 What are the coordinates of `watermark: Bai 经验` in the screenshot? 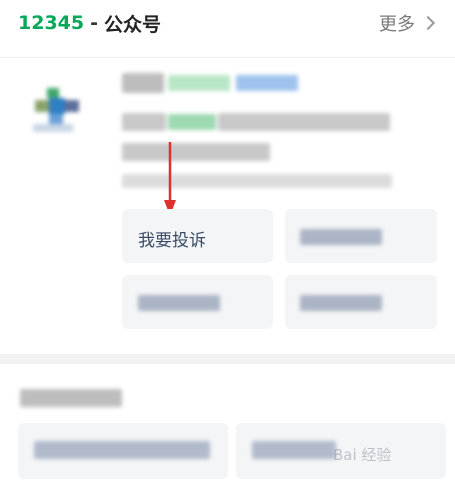 It's located at (392, 461).